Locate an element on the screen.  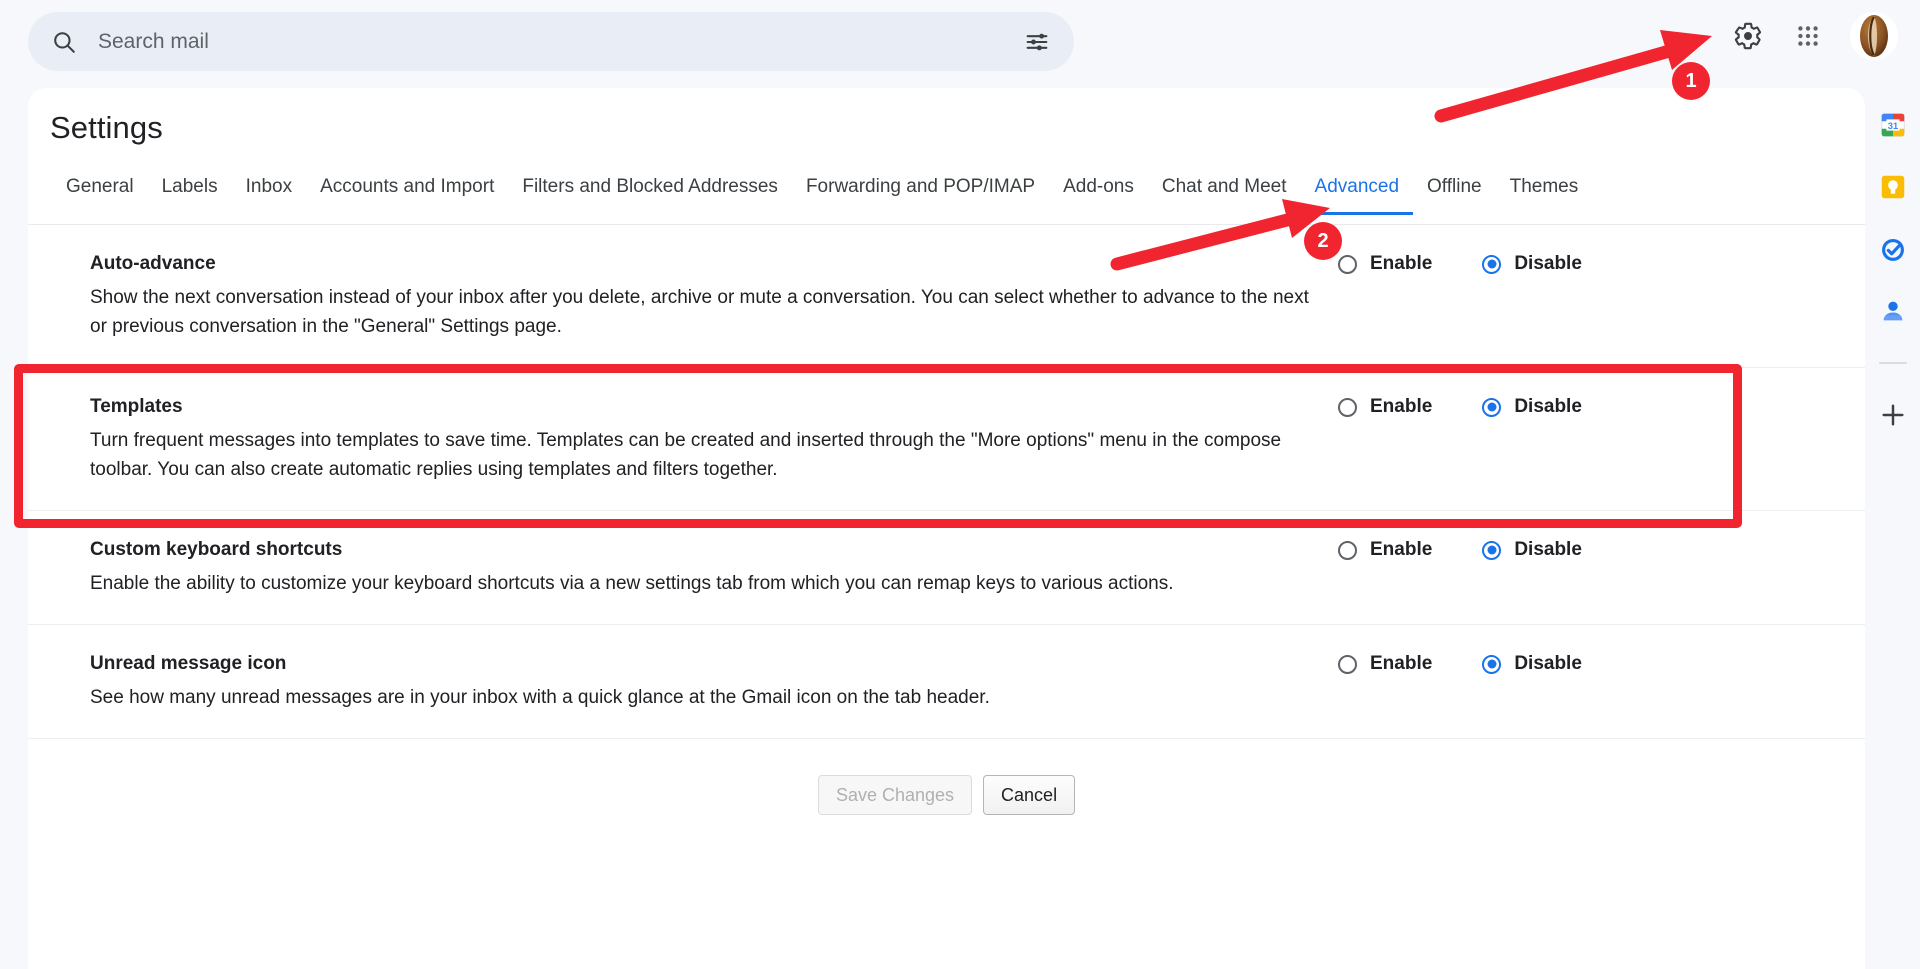
setting-options-unread-message-icon: Enable Disable is located at coordinates (1601, 663).